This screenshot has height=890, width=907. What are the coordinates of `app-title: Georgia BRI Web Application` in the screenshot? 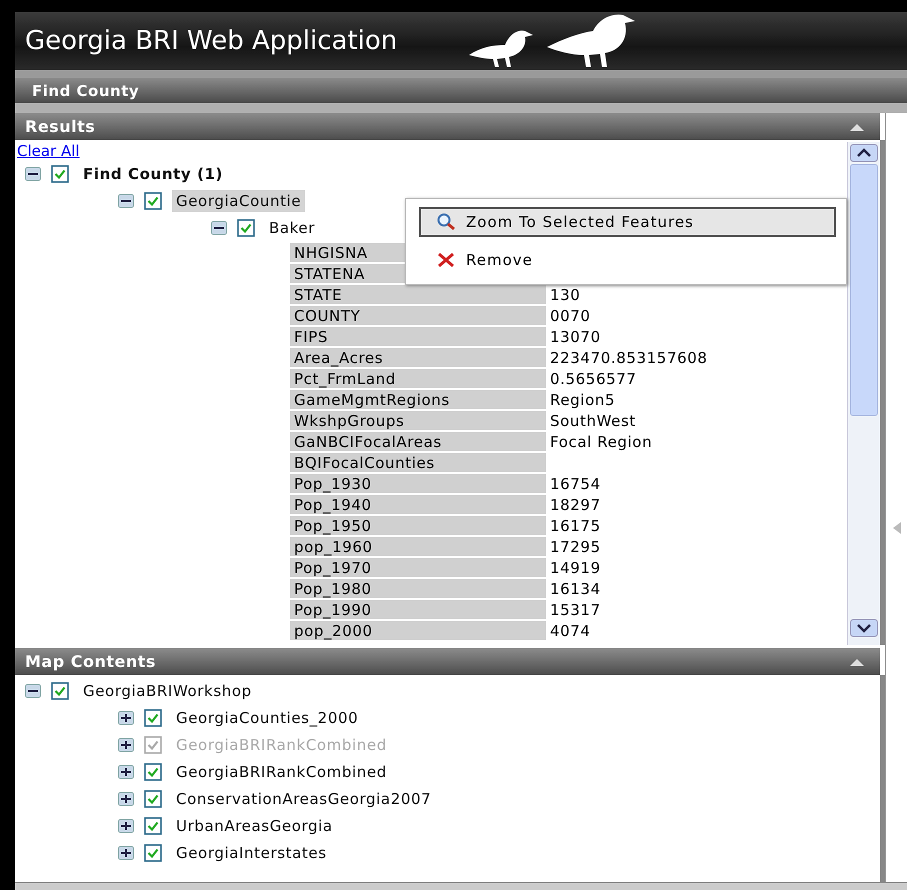 It's located at (211, 41).